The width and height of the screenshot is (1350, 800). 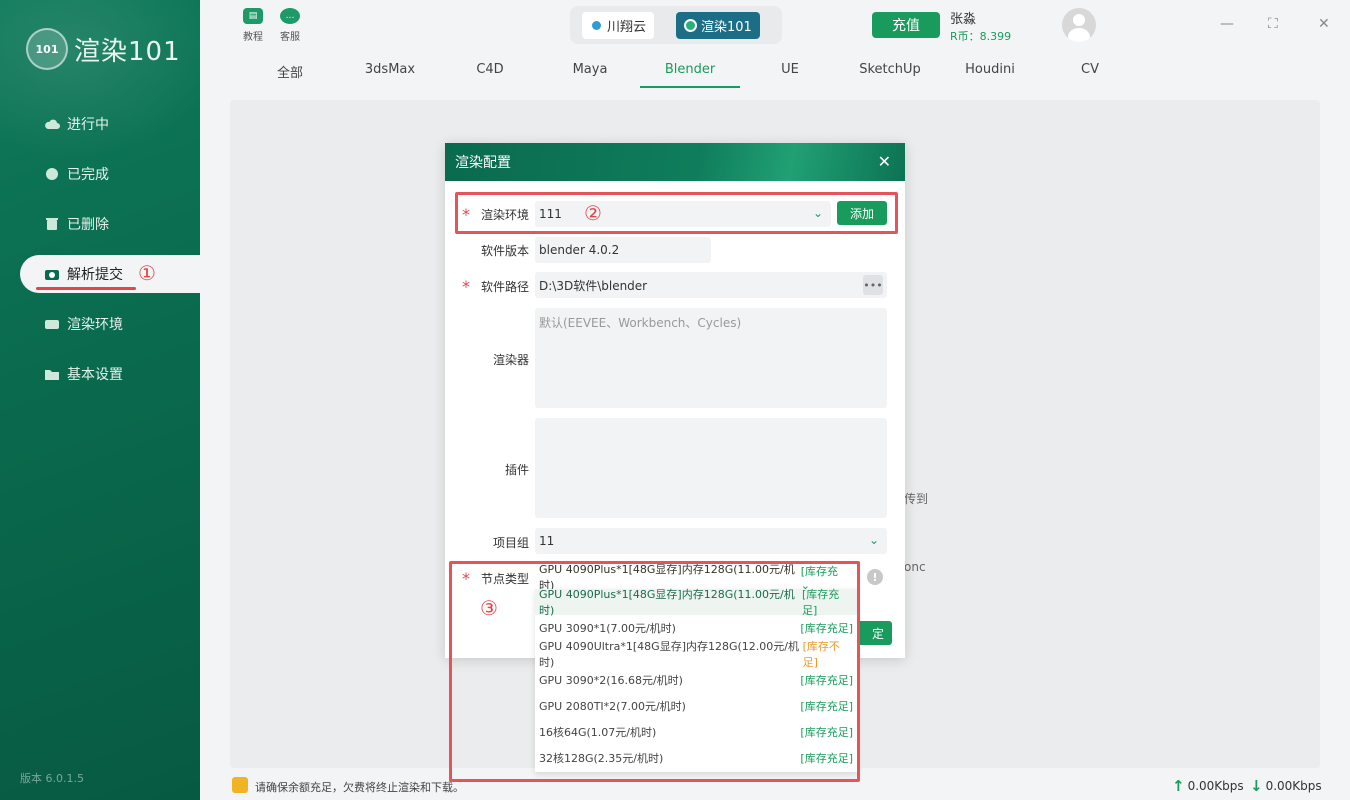 I want to click on balance-warning: 请确保余额充足，欠费将终止渲染和下载。, so click(x=359, y=787).